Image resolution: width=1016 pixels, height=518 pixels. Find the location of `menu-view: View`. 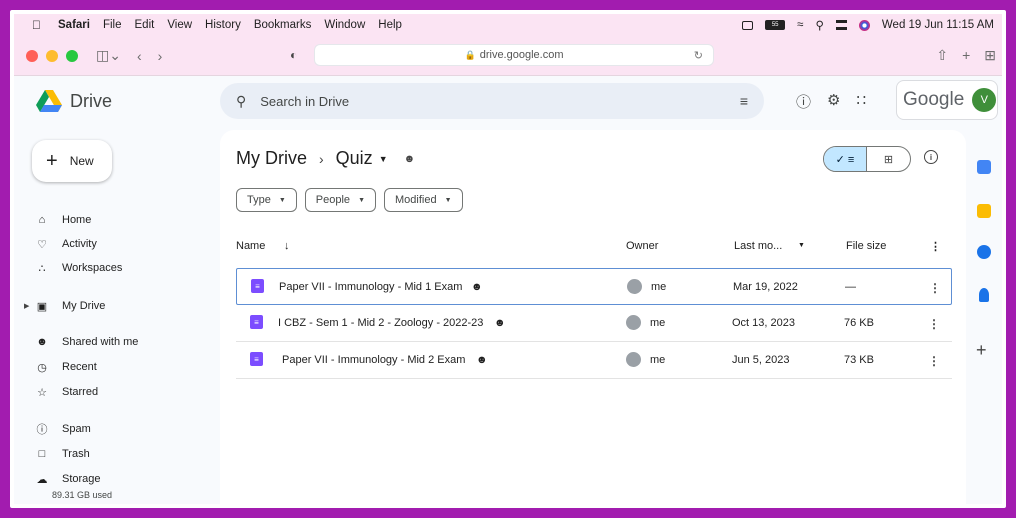

menu-view: View is located at coordinates (179, 25).